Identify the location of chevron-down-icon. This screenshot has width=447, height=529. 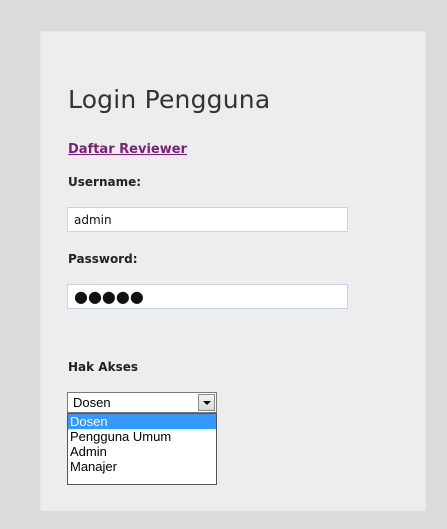
(207, 403).